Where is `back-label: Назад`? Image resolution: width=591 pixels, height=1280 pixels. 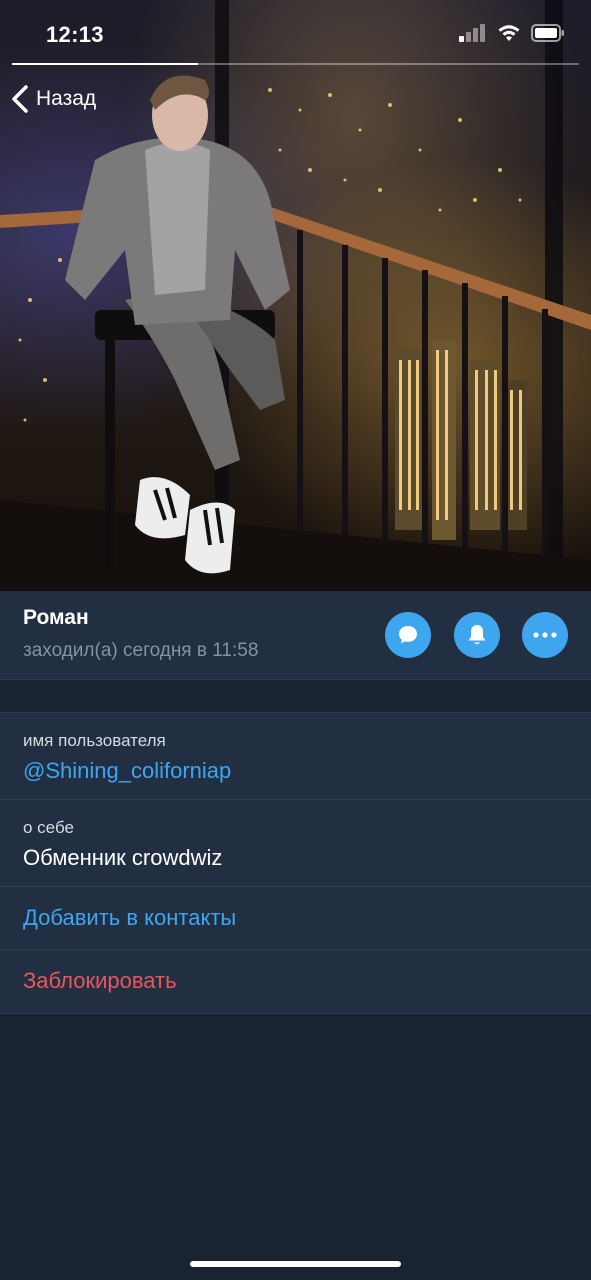 back-label: Назад is located at coordinates (66, 98).